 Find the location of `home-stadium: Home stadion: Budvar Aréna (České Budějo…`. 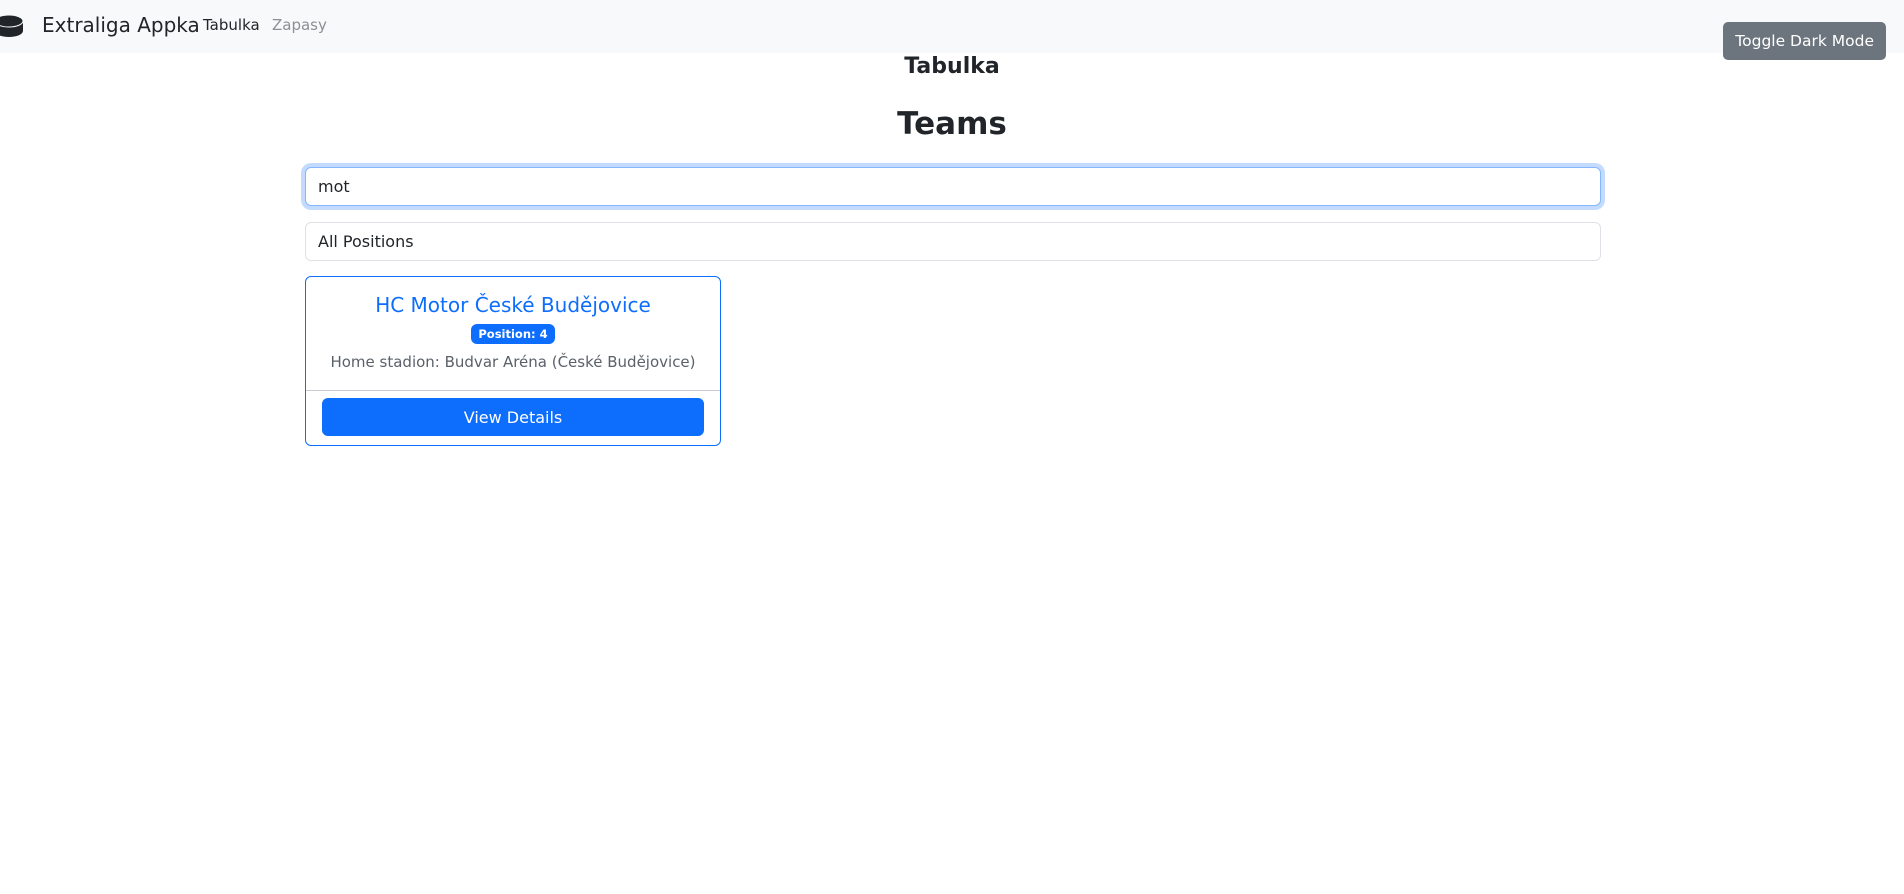

home-stadium: Home stadion: Budvar Aréna (České Budějo… is located at coordinates (513, 362).